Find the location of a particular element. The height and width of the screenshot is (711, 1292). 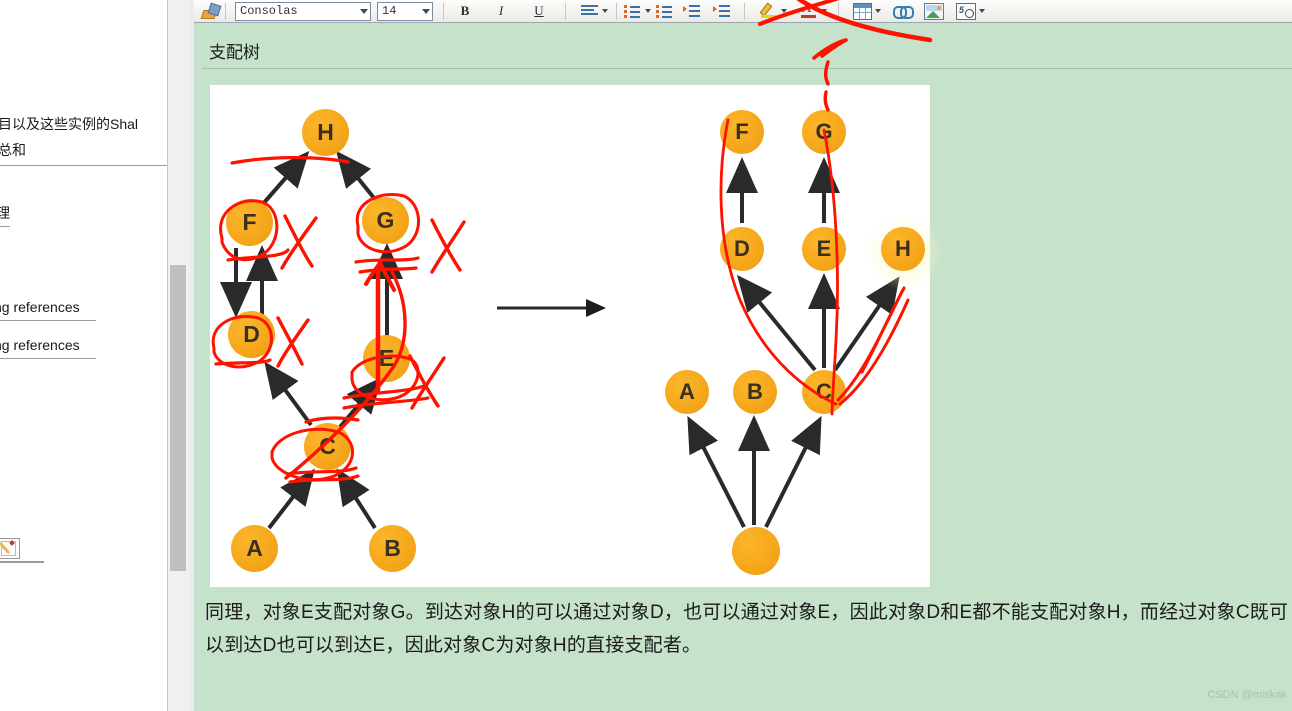

brush-glyph is located at coordinates (211, 10).